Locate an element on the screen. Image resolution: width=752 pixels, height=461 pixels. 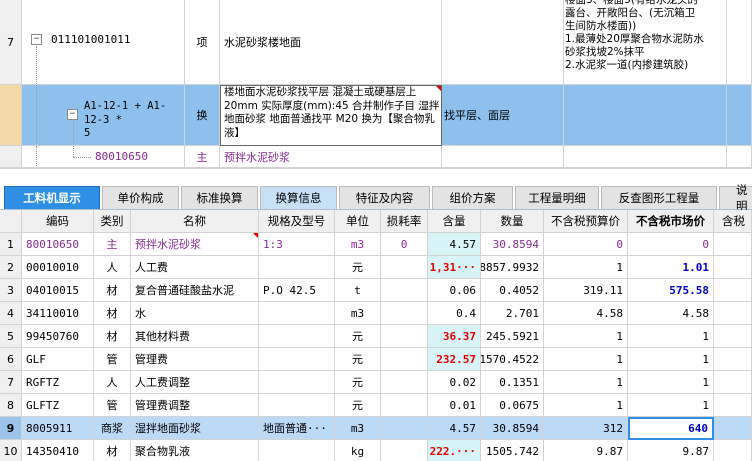
cell-loss: 0 is located at coordinates (404, 244).